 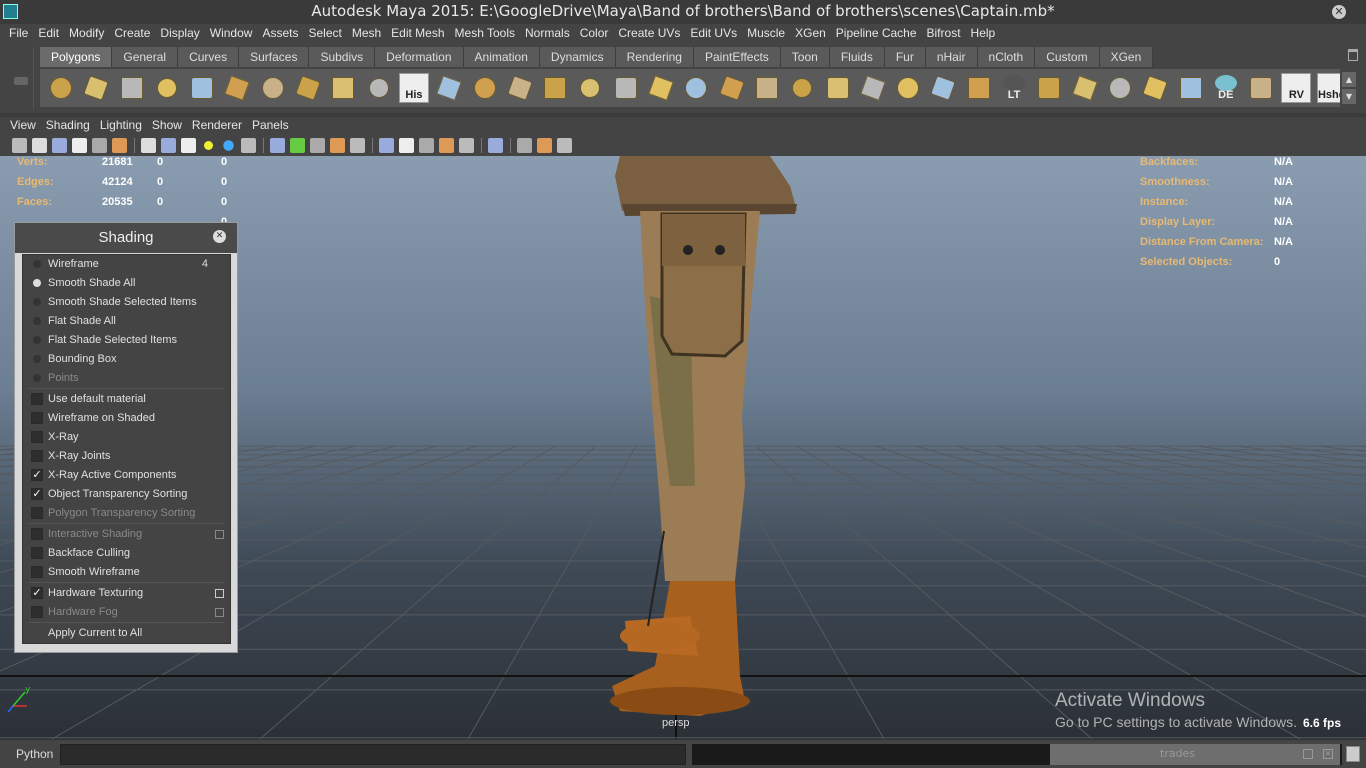 I want to click on panel-menu-view: View, so click(x=23, y=126).